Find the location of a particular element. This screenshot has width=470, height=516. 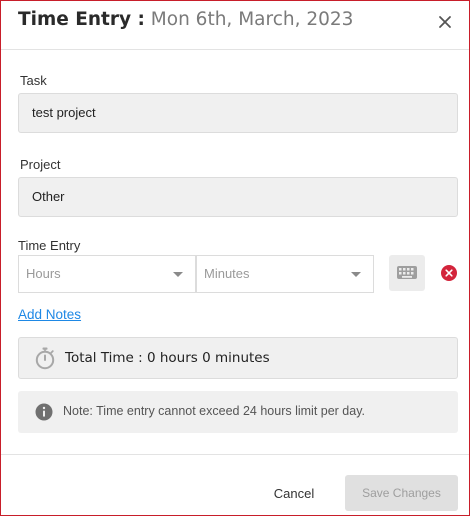

close-icon is located at coordinates (445, 22).